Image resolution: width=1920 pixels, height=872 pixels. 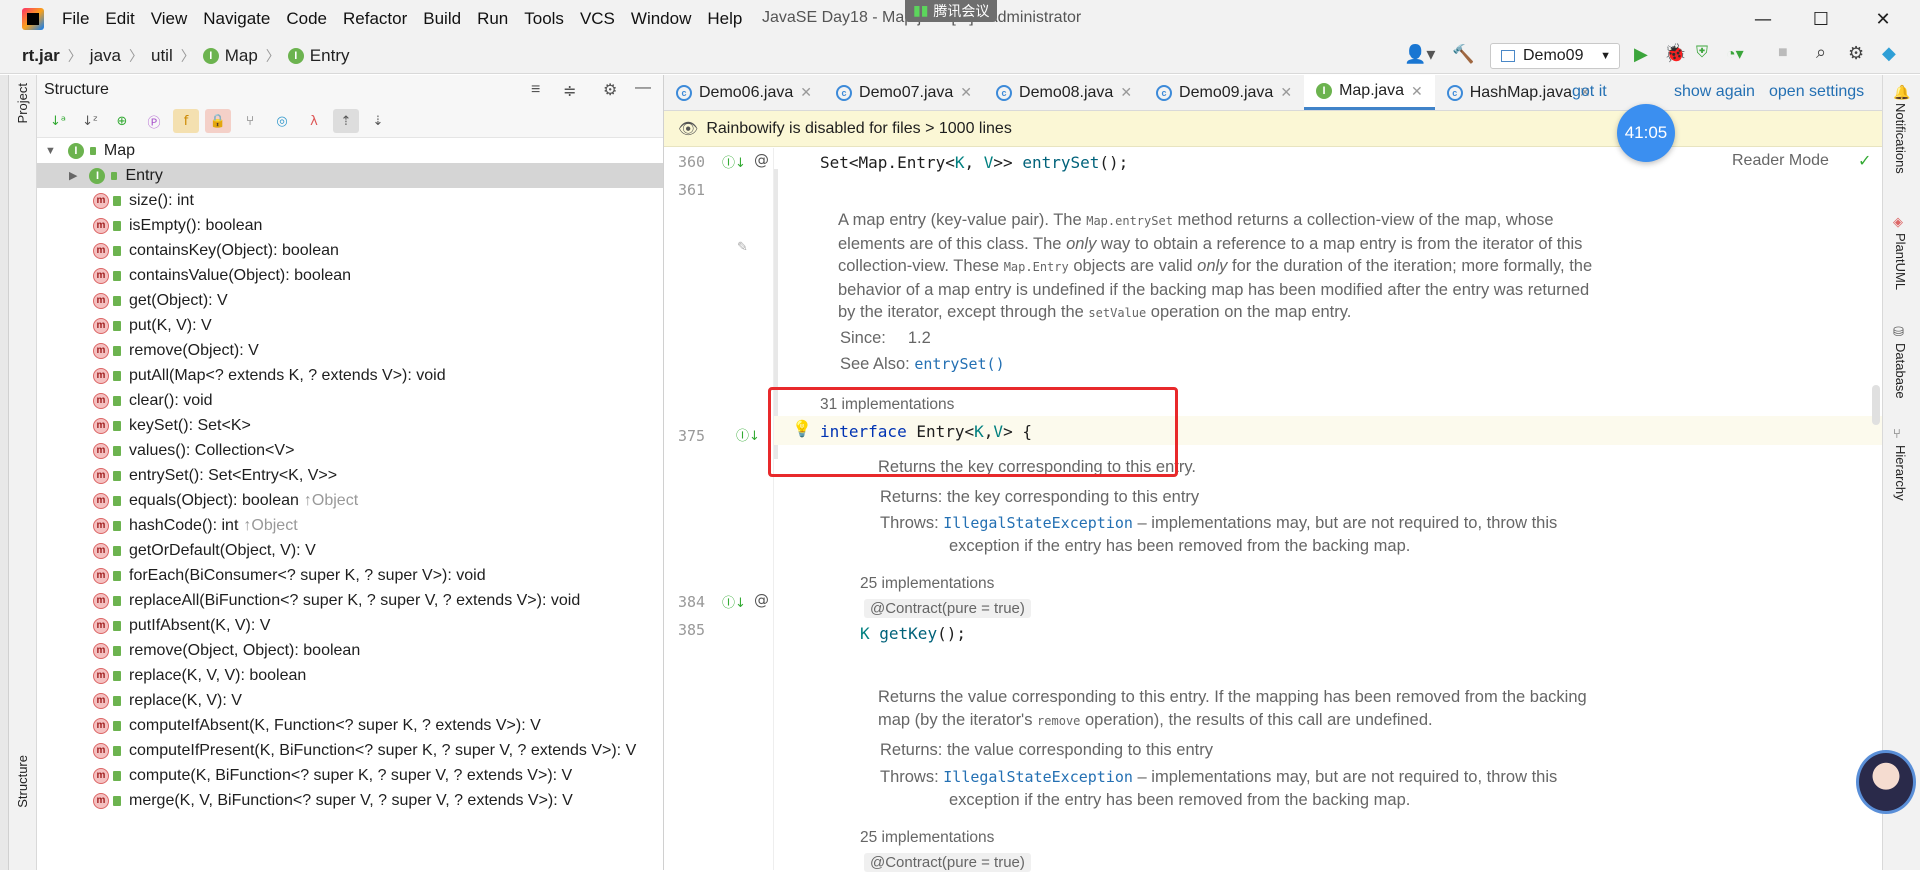 What do you see at coordinates (186, 121) in the screenshot?
I see `show-fields-icon: f` at bounding box center [186, 121].